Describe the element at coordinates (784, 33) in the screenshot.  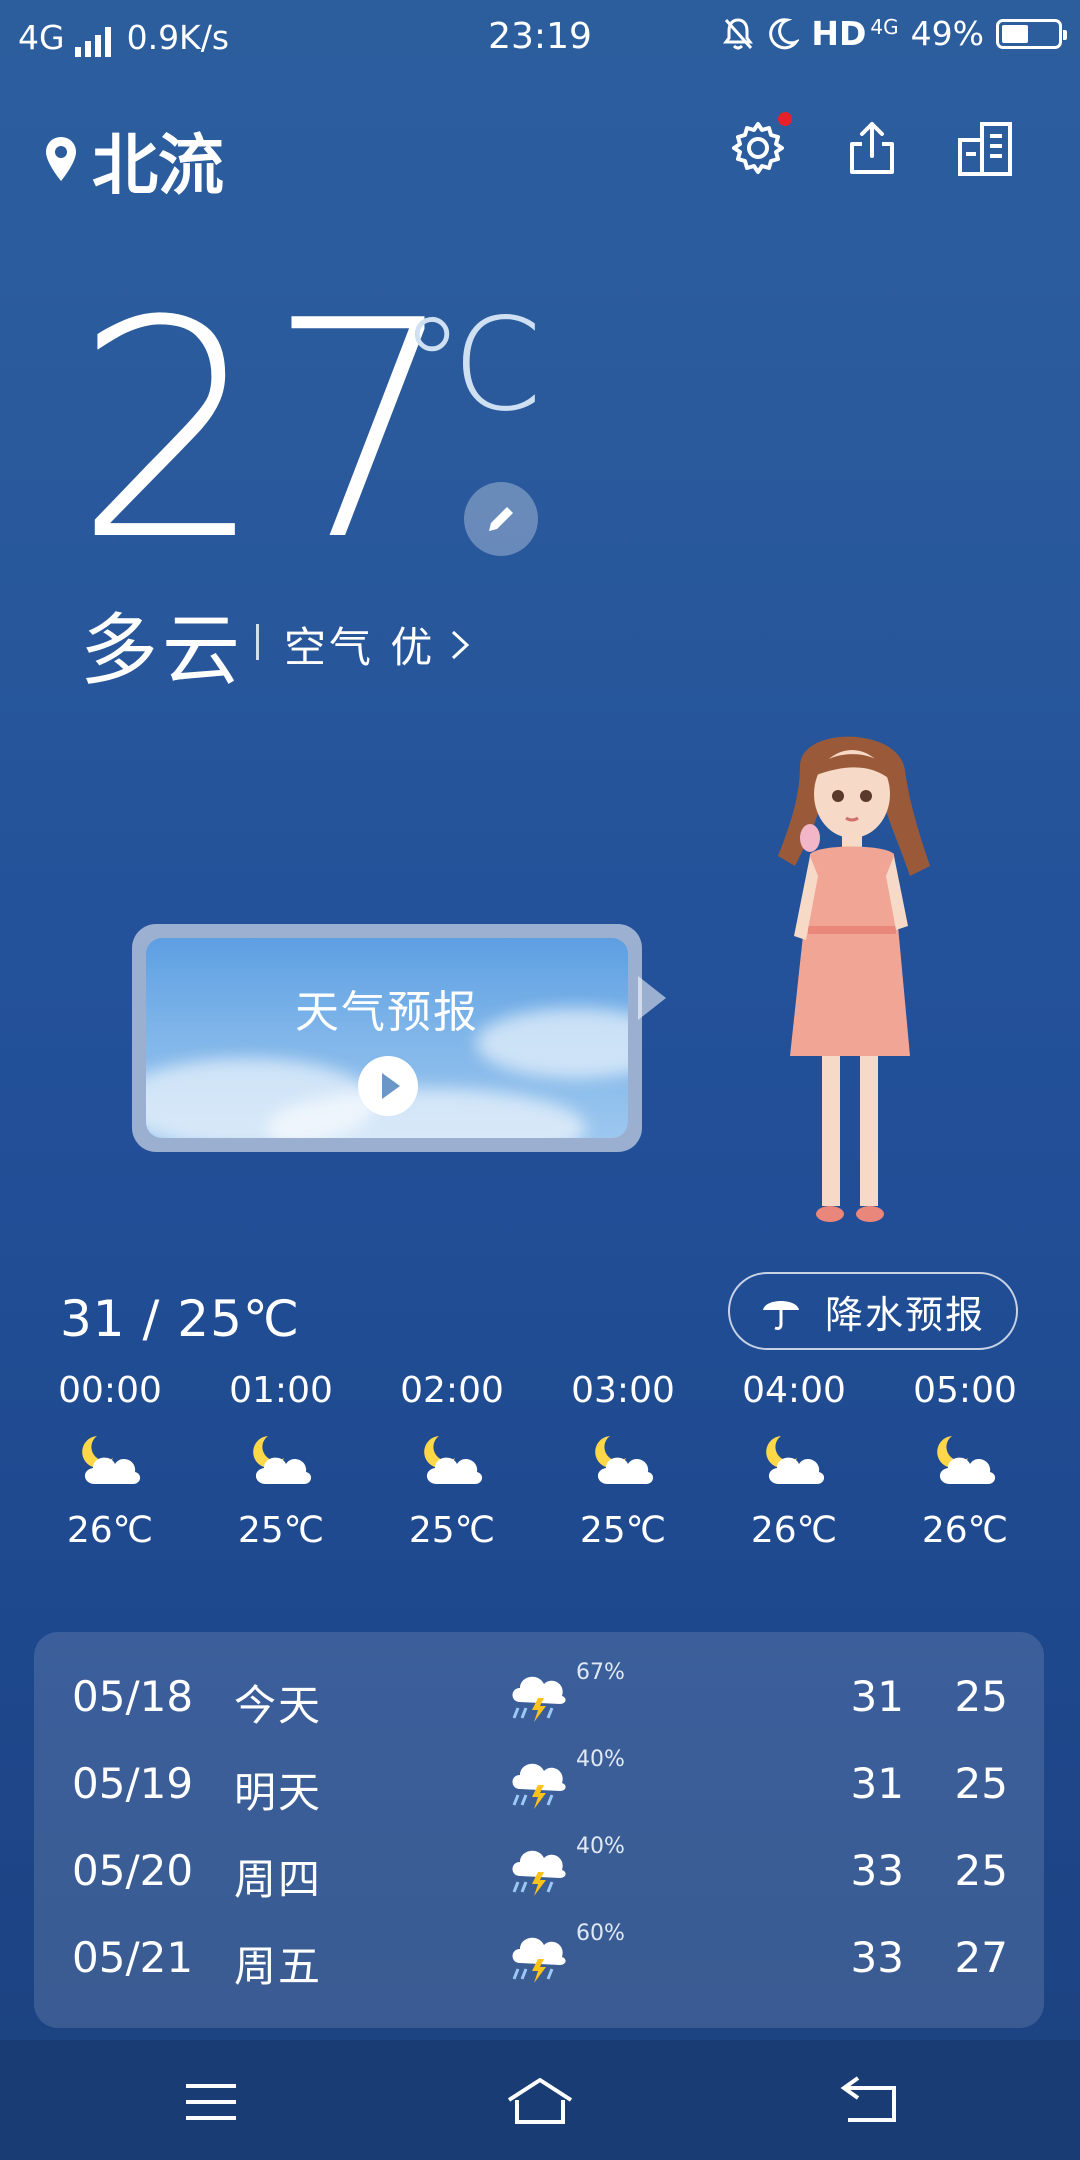
I see `moon-icon` at that location.